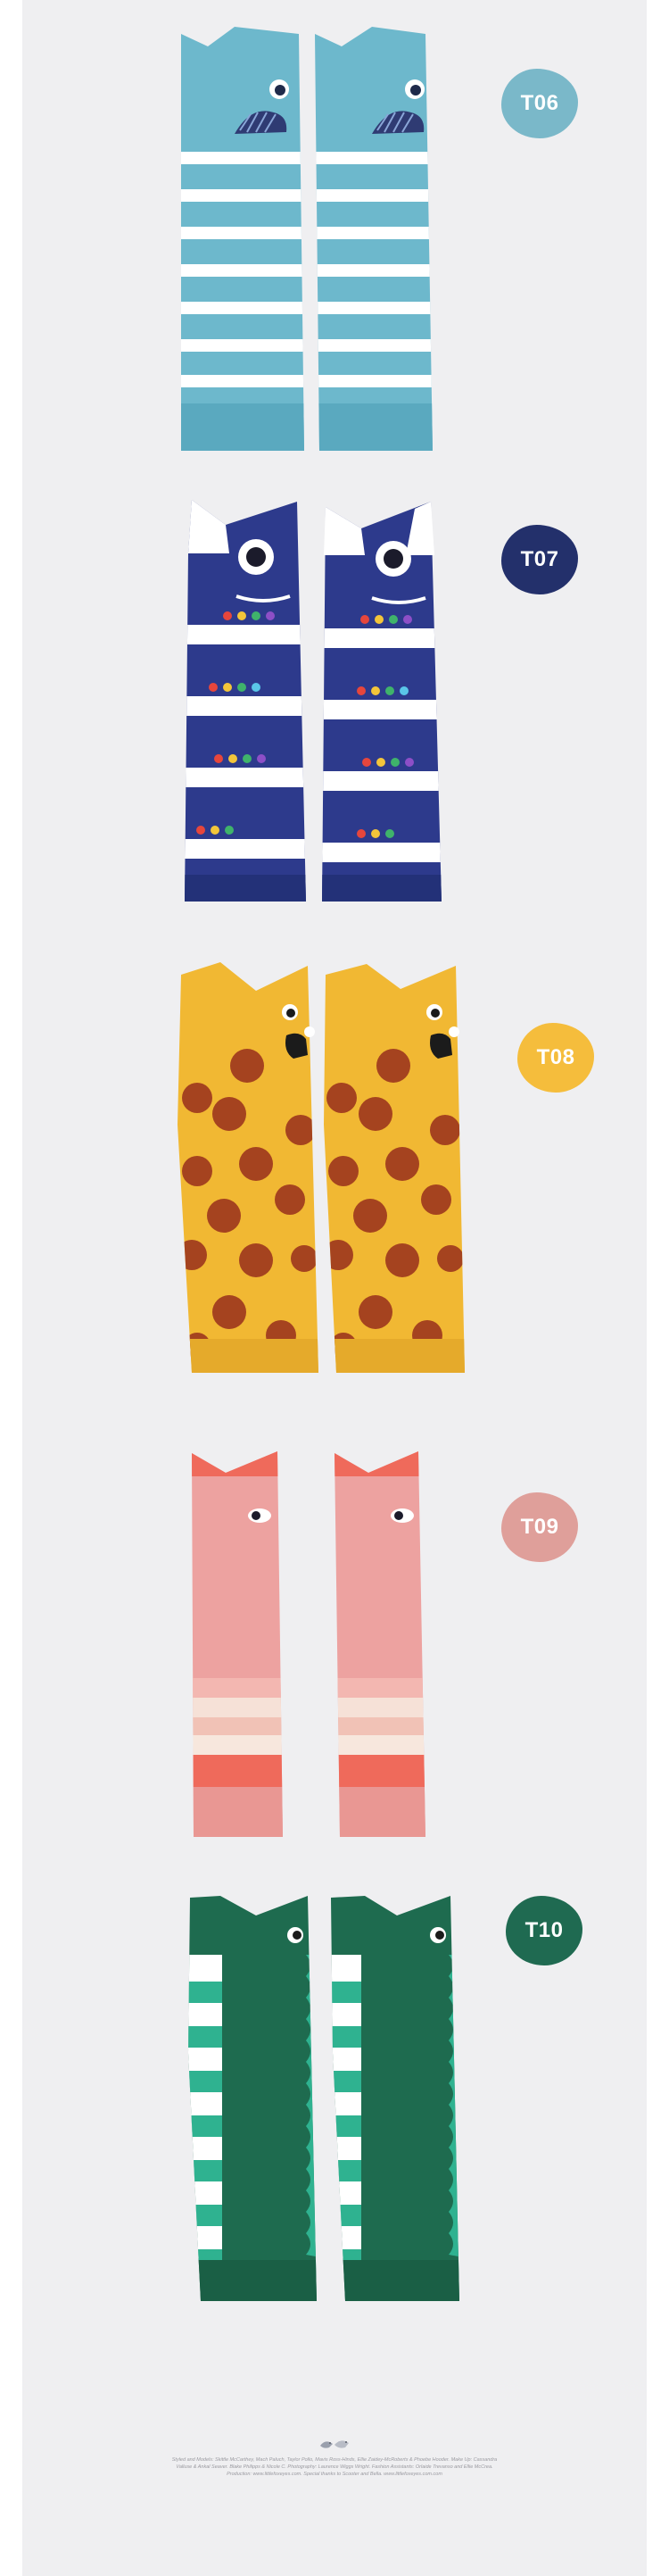 This screenshot has width=669, height=2576. Describe the element at coordinates (321, 1168) in the screenshot. I see `t08-legwarmers-image` at that location.